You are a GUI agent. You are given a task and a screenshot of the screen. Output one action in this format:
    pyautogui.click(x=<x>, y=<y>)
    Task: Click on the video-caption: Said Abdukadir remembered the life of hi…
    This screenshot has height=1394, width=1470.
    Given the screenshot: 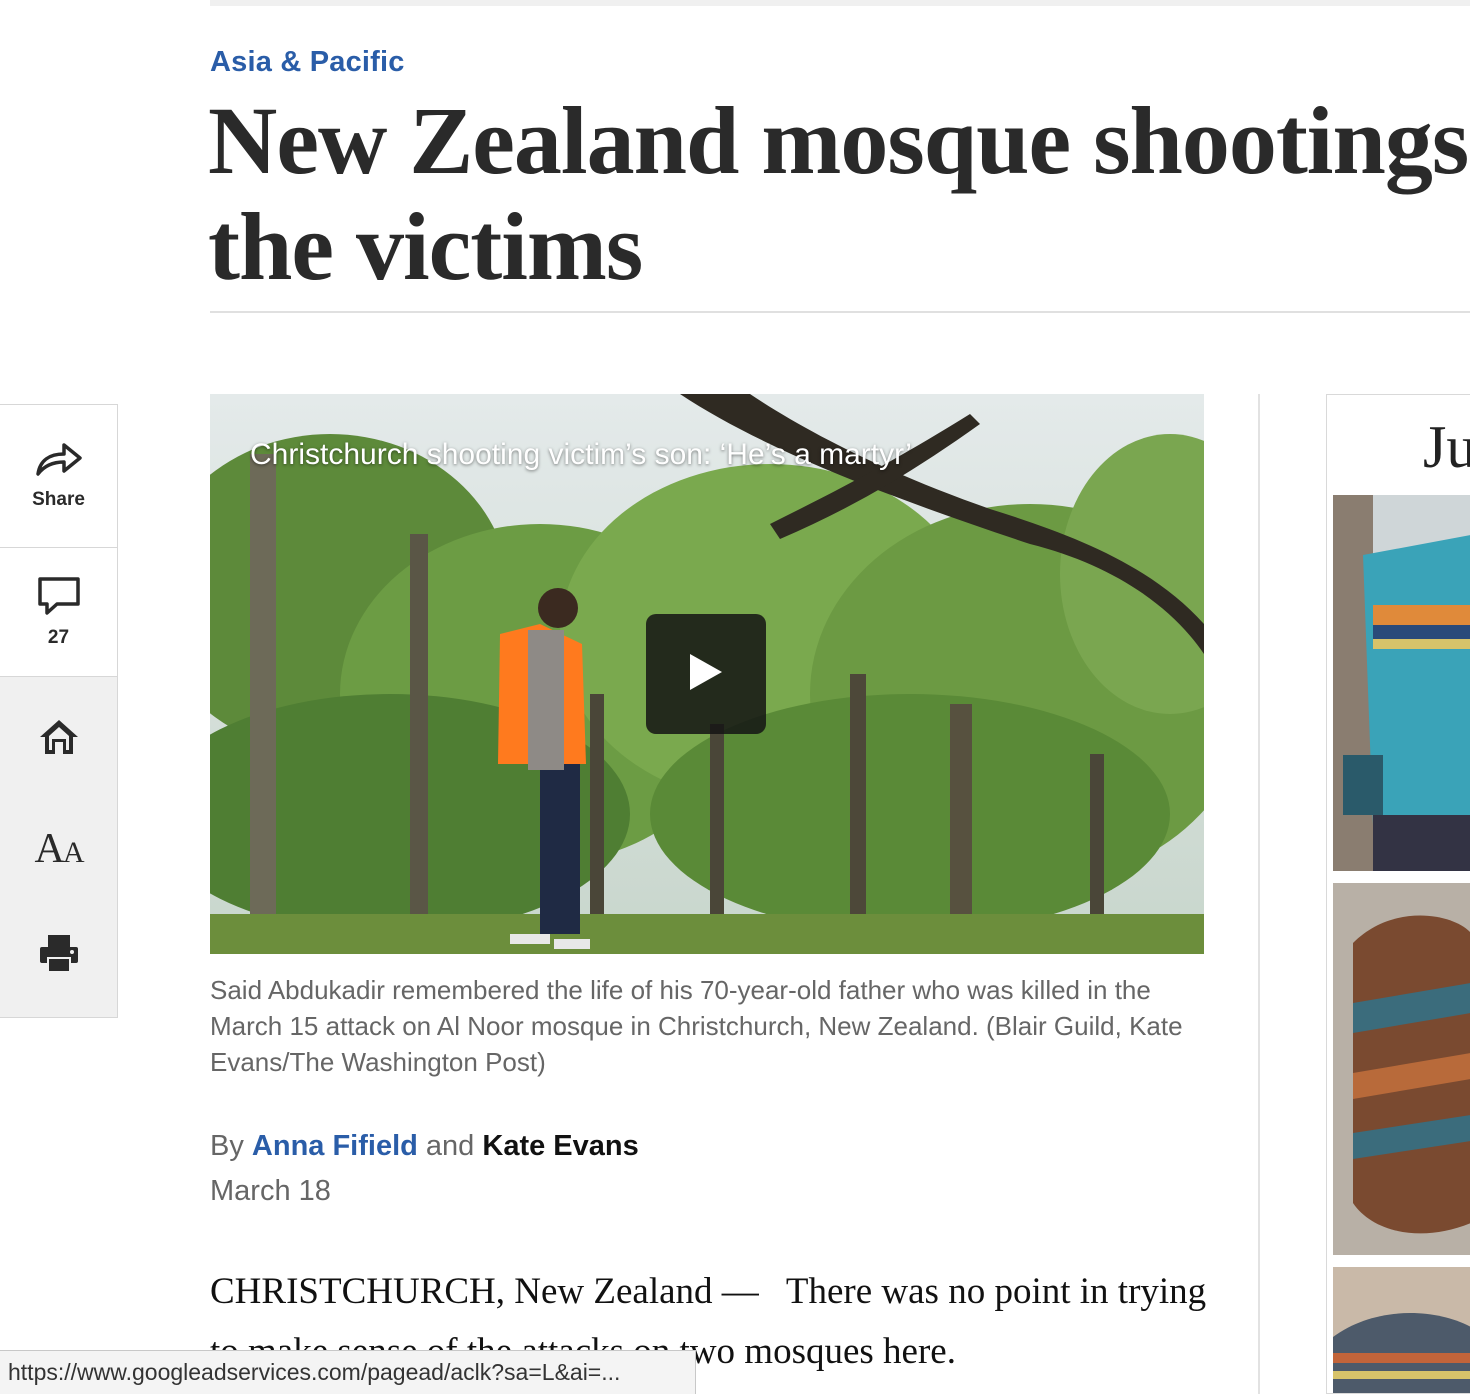 What is the action you would take?
    pyautogui.click(x=696, y=1026)
    